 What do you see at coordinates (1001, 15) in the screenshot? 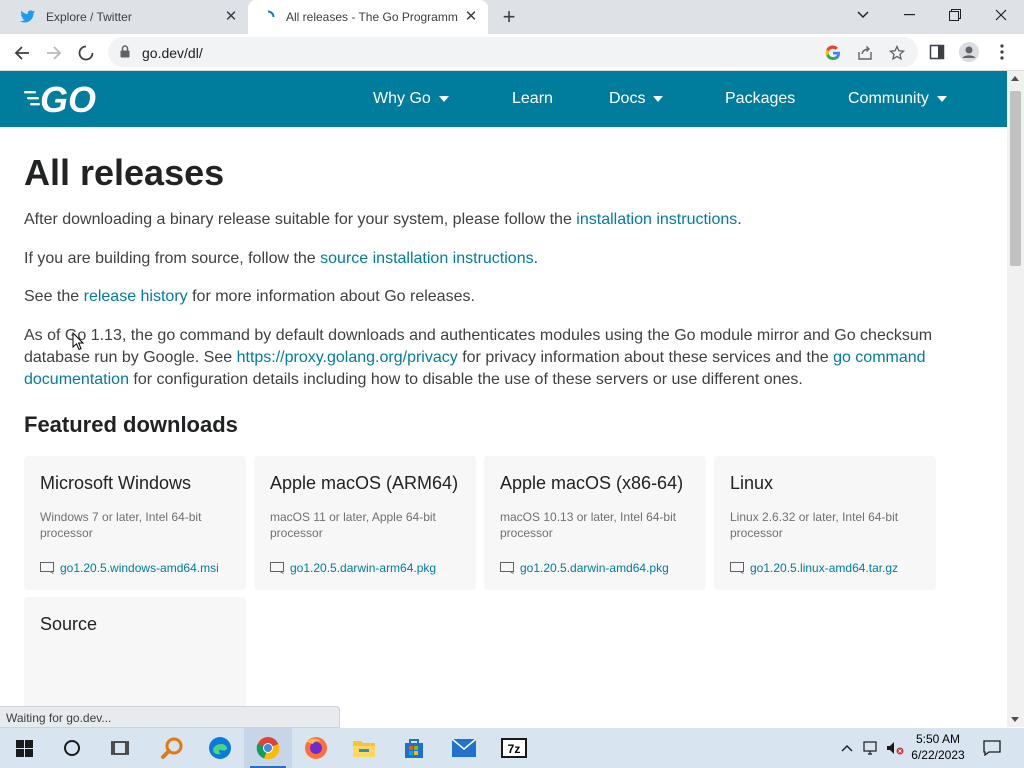
I see `close-window-button` at bounding box center [1001, 15].